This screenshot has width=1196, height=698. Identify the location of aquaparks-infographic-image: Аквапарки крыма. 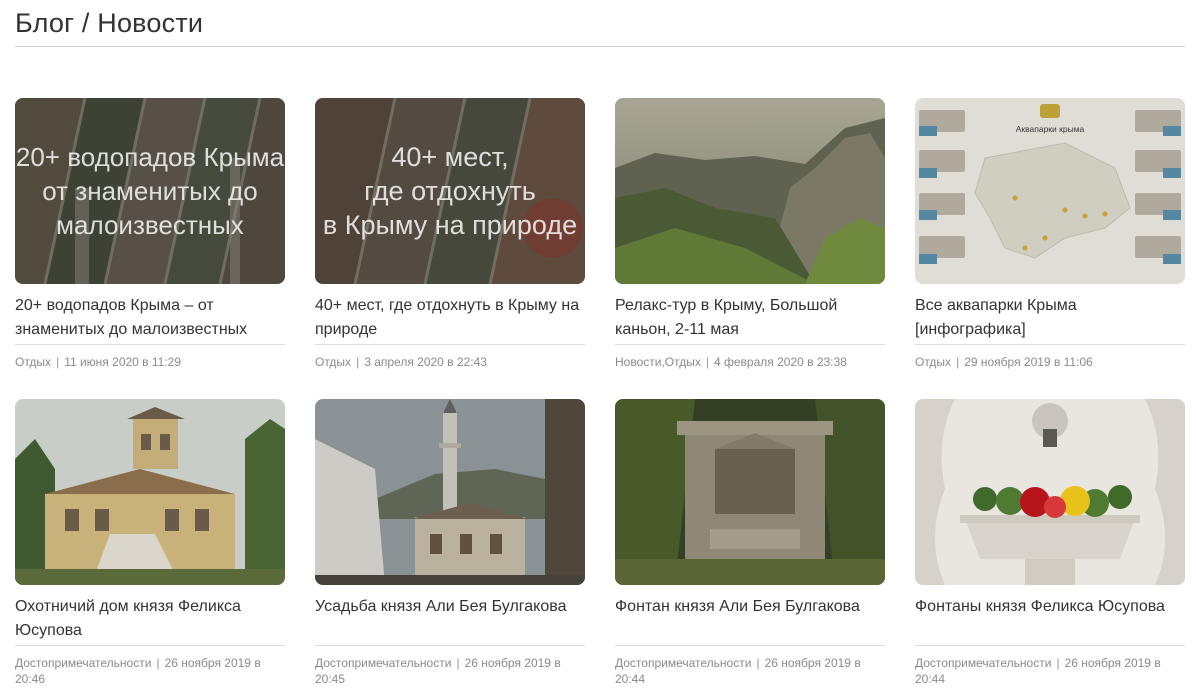
(1050, 191).